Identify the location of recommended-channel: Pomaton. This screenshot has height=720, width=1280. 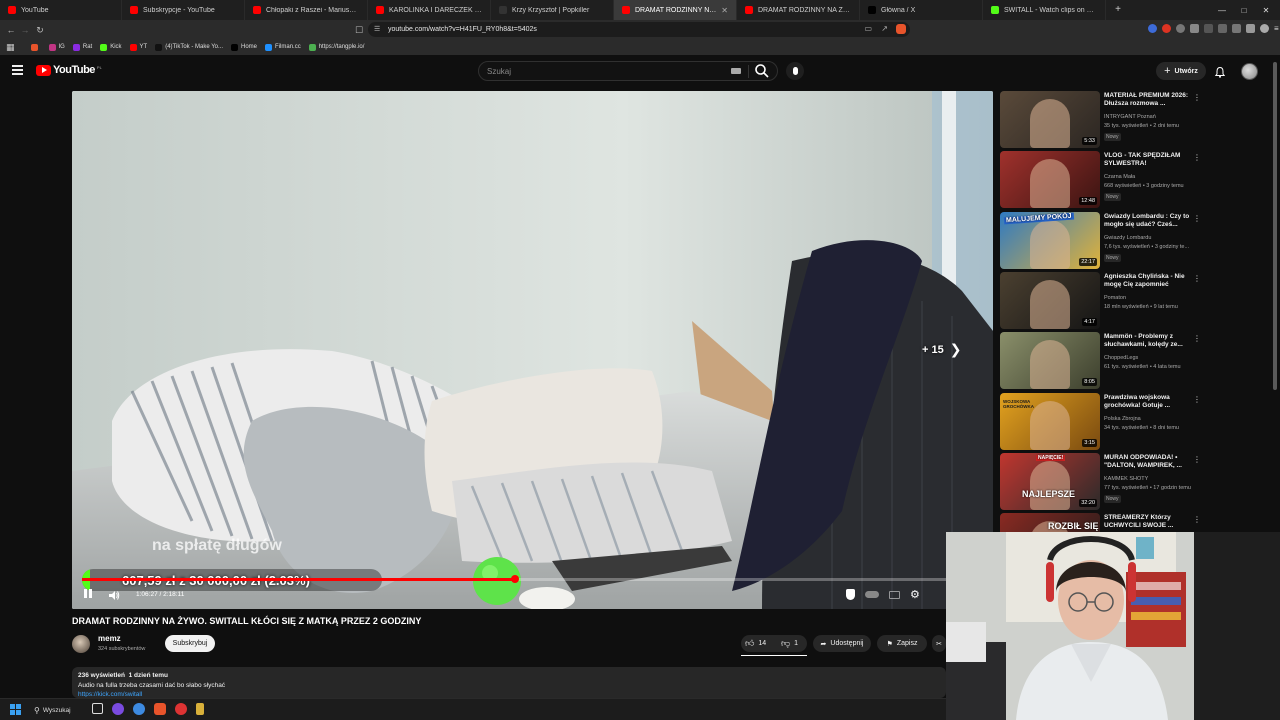
(1115, 298).